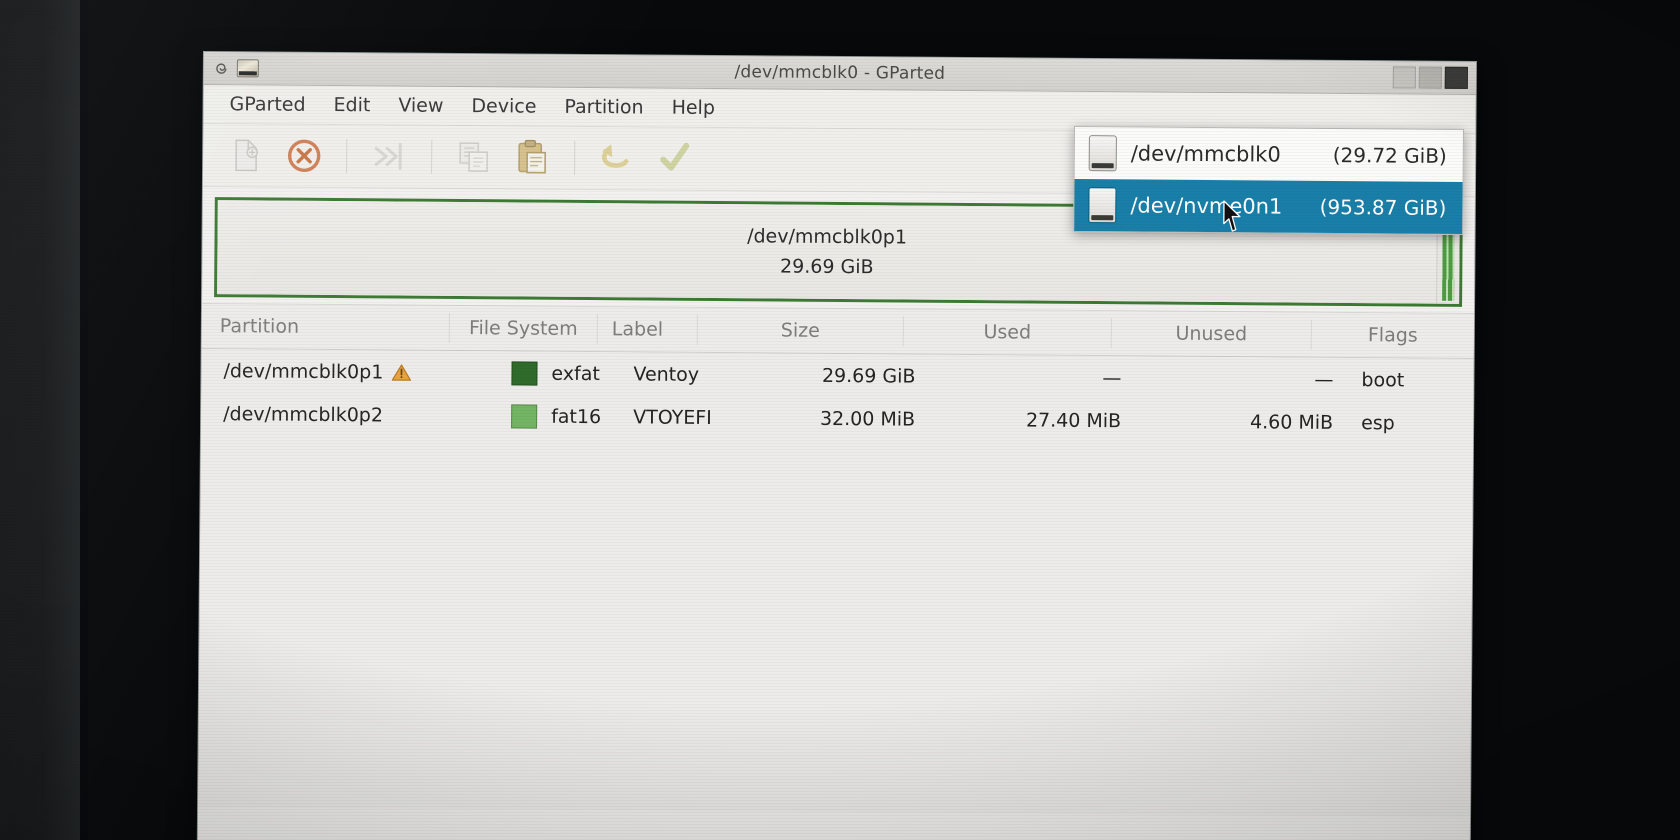 The image size is (1680, 840). I want to click on warning-icon, so click(401, 372).